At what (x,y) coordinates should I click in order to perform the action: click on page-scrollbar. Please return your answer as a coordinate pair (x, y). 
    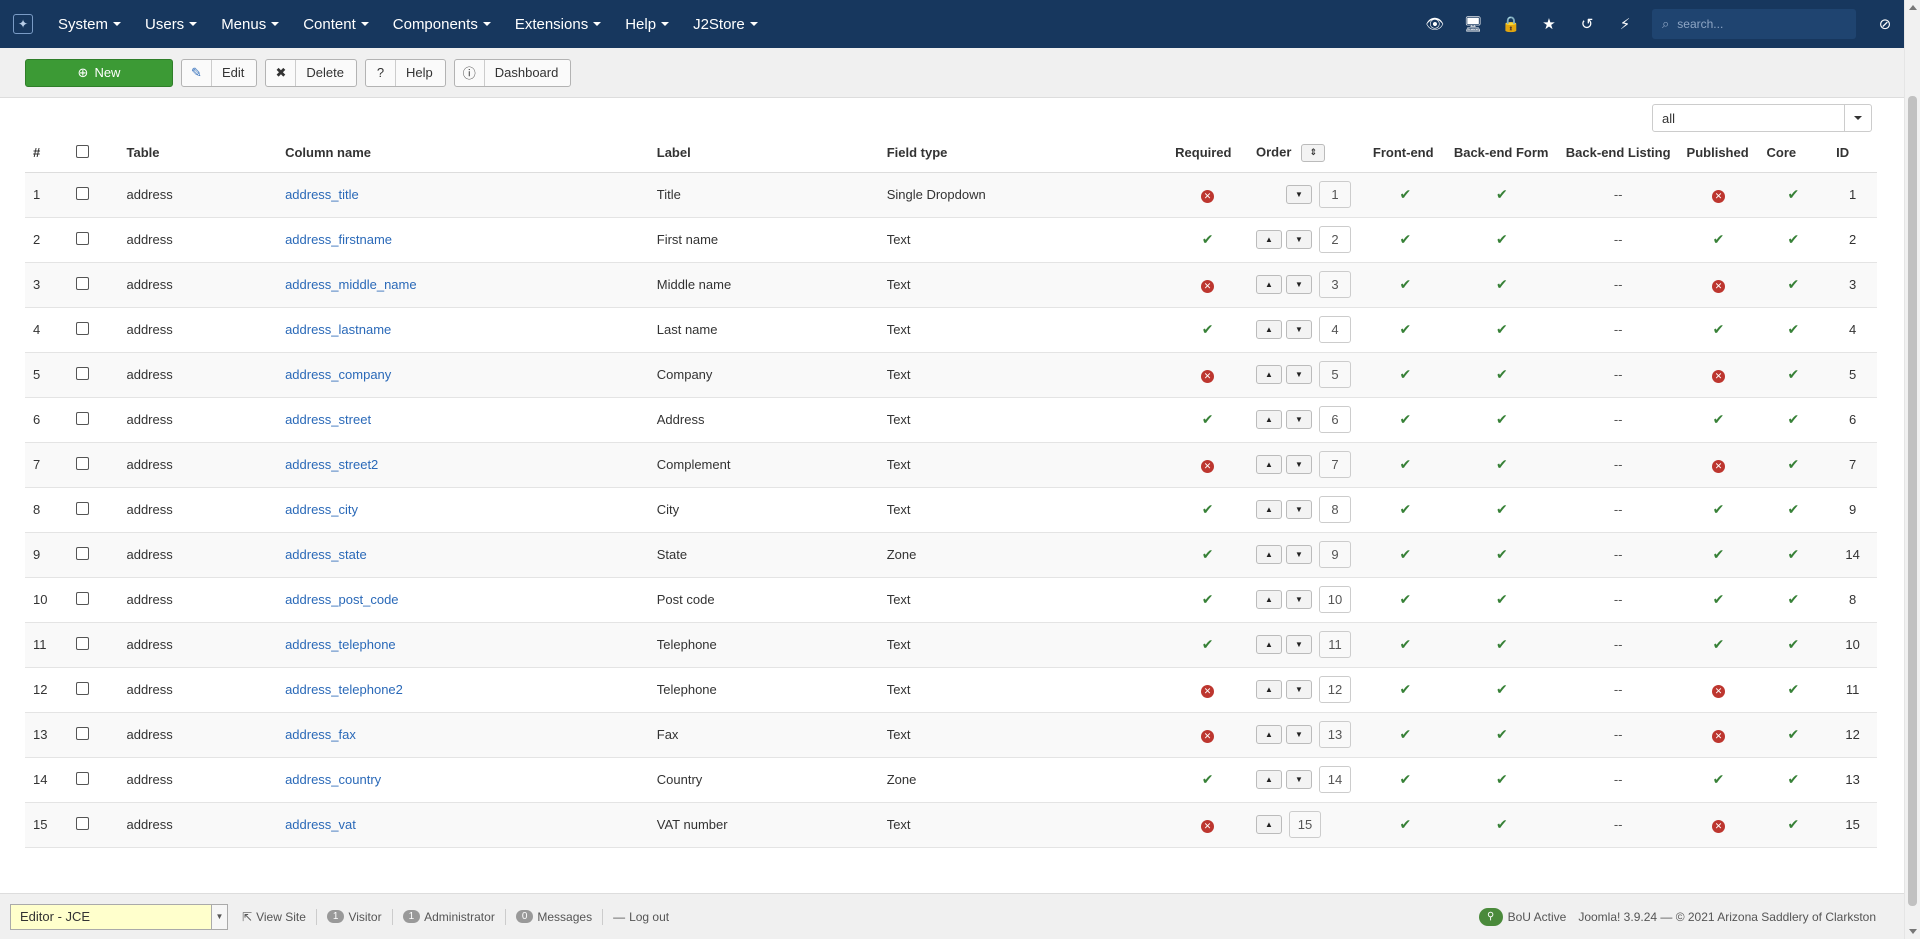
    Looking at the image, I should click on (1912, 469).